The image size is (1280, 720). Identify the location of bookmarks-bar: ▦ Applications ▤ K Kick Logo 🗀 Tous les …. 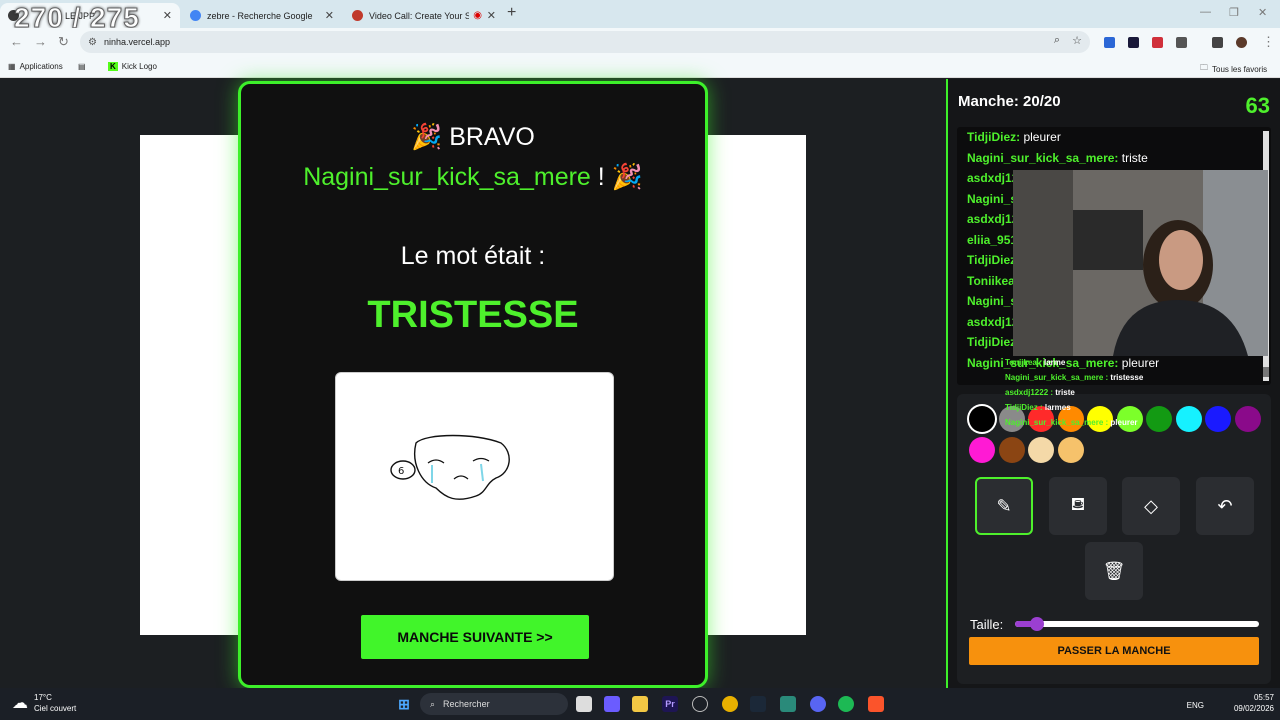
(640, 67).